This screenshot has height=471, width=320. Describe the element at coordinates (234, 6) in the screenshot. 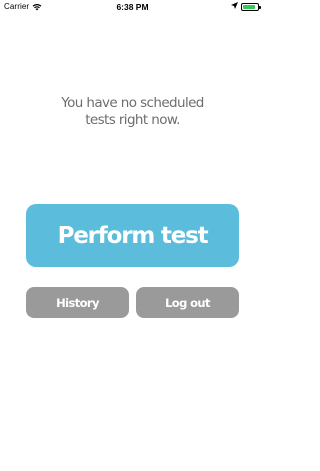

I see `location-arrow-icon` at that location.